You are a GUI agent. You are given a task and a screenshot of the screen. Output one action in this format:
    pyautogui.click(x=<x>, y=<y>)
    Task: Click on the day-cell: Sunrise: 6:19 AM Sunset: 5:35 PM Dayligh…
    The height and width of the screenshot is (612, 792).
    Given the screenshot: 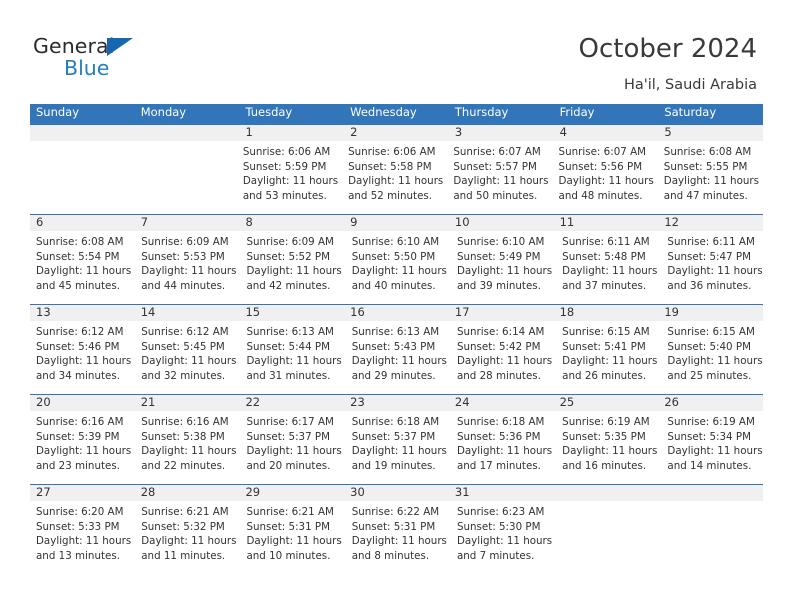 What is the action you would take?
    pyautogui.click(x=608, y=447)
    